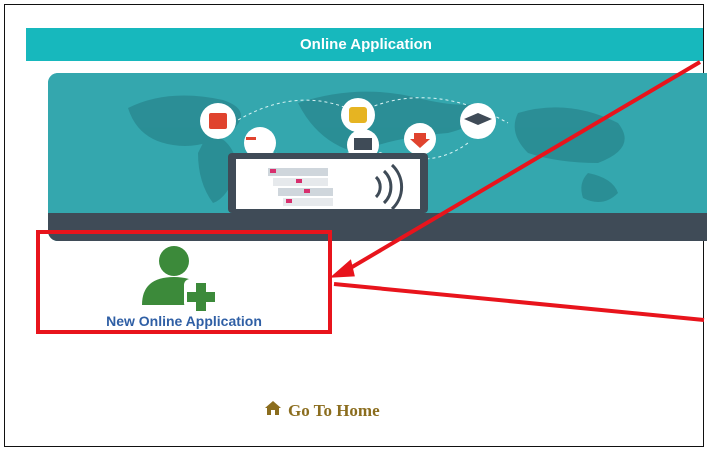  I want to click on home-icon, so click(273, 410).